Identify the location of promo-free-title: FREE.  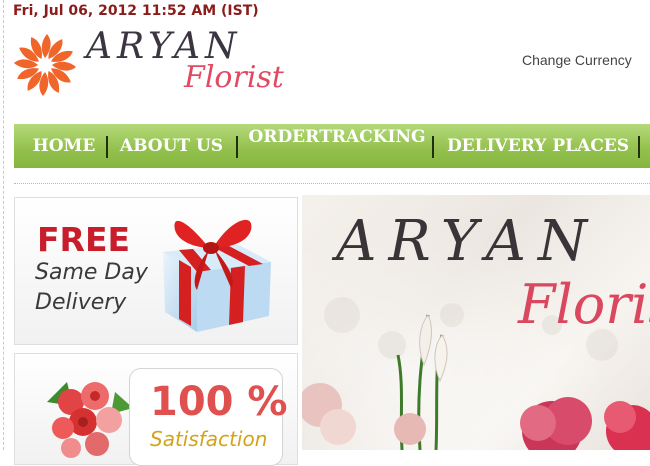
(84, 239).